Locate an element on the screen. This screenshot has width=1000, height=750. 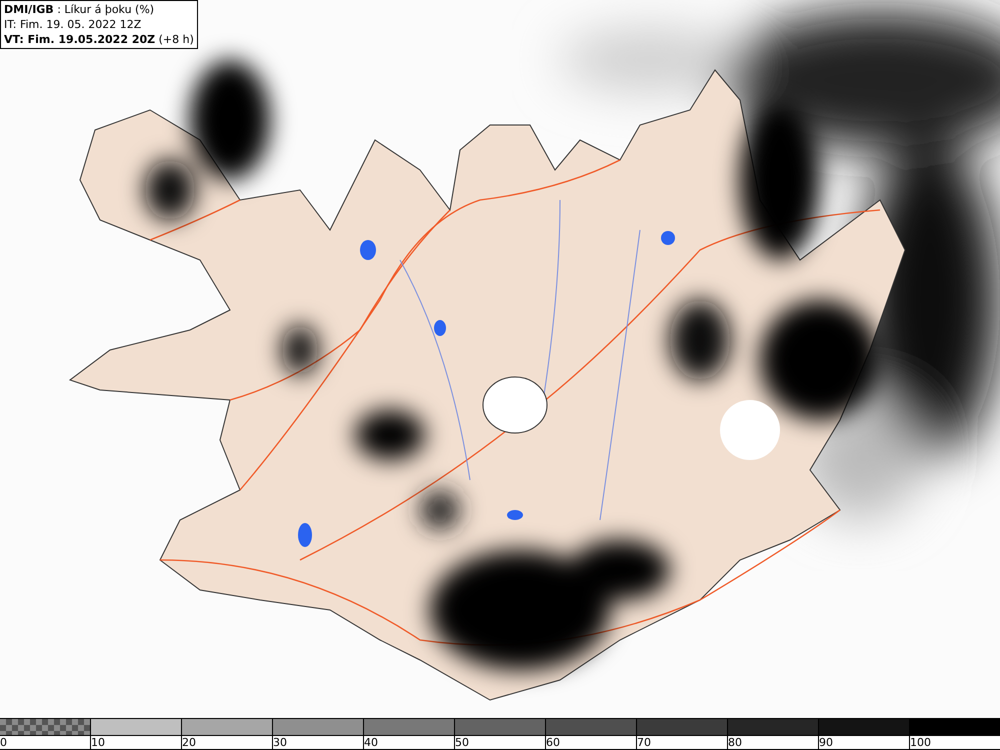
legend-label: 10 is located at coordinates (98, 742).